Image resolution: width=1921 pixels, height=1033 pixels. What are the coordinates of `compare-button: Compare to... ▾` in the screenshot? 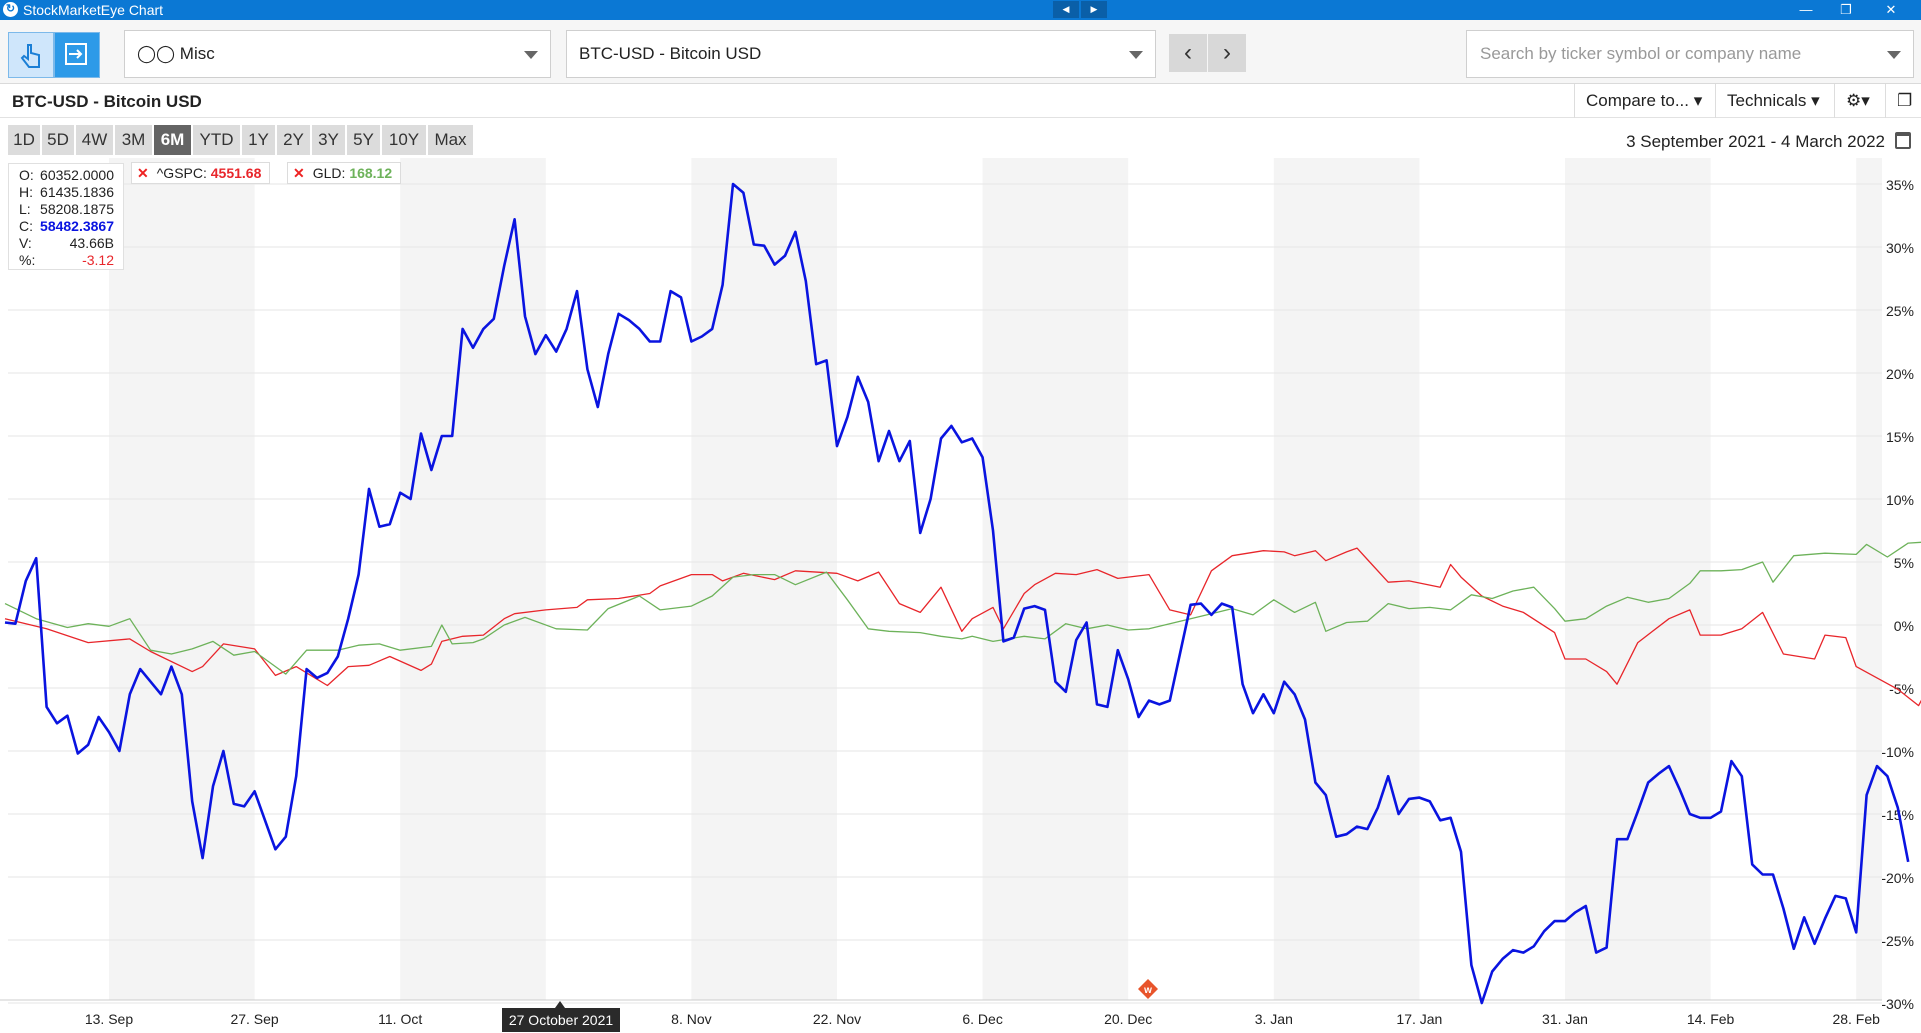 It's located at (1644, 101).